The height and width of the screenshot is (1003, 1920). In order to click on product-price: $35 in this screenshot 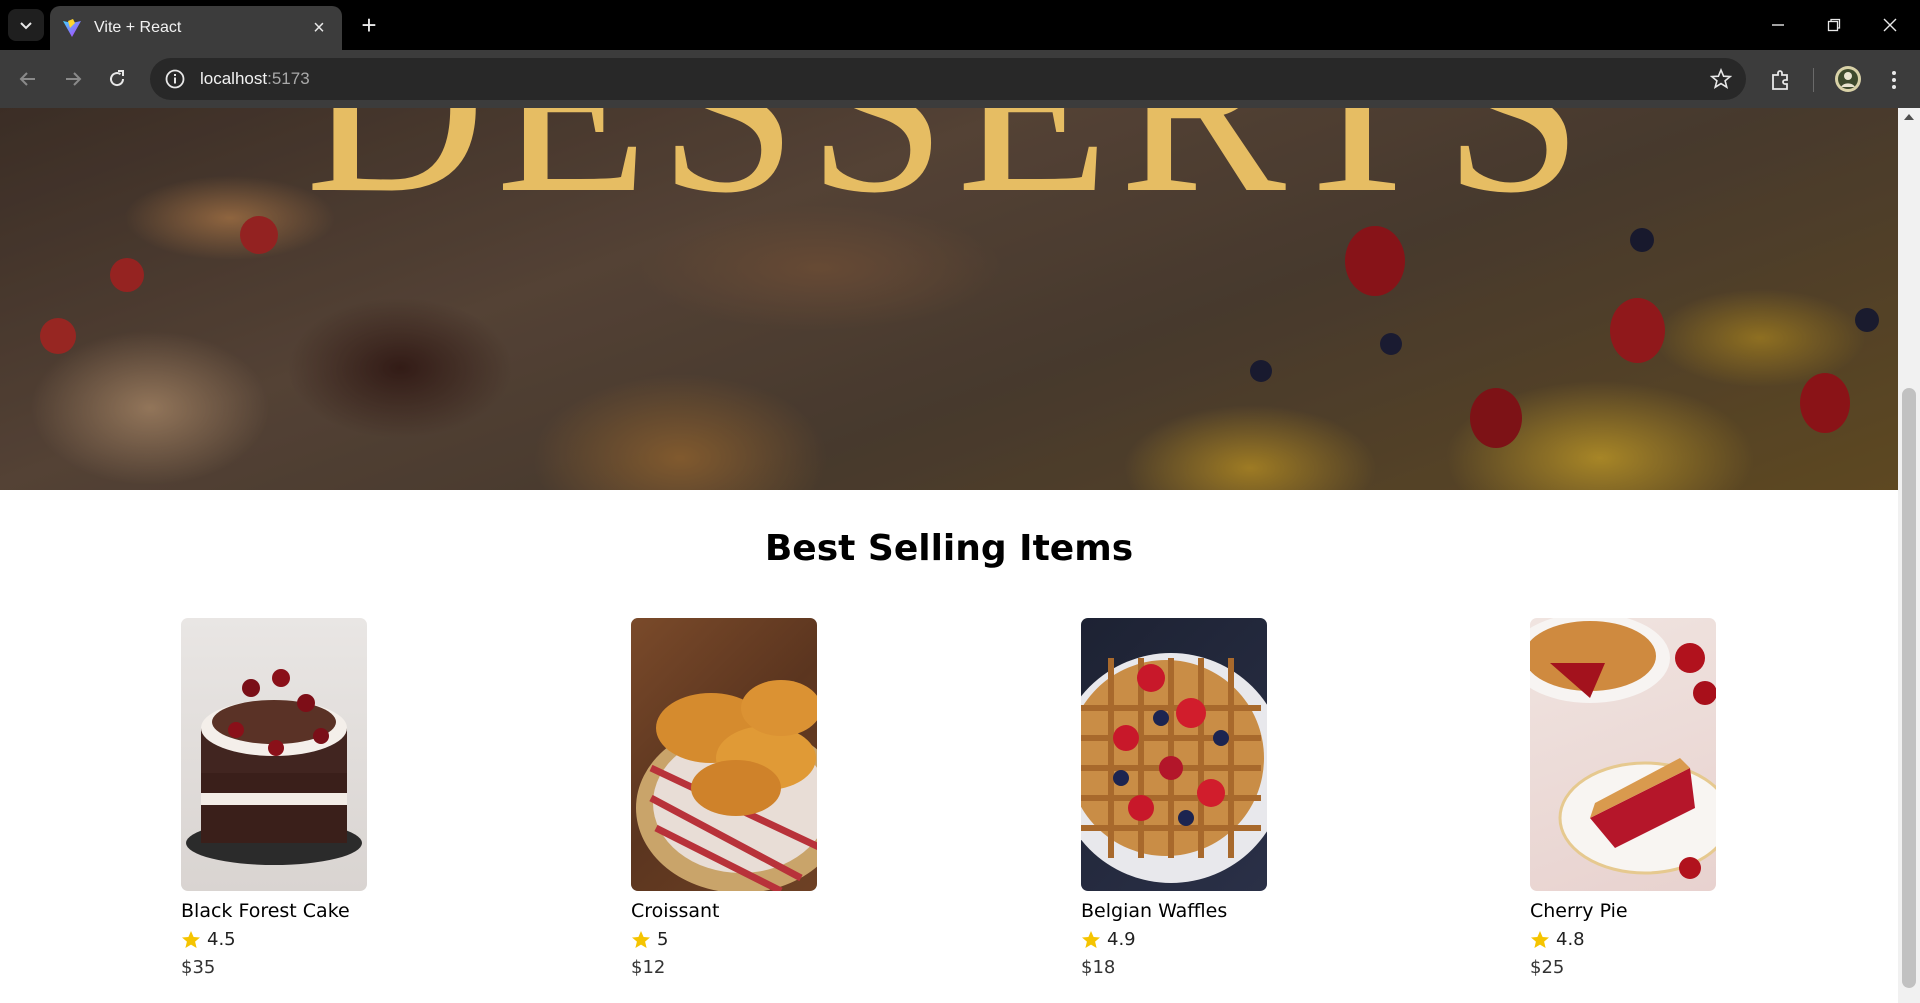, I will do `click(198, 967)`.